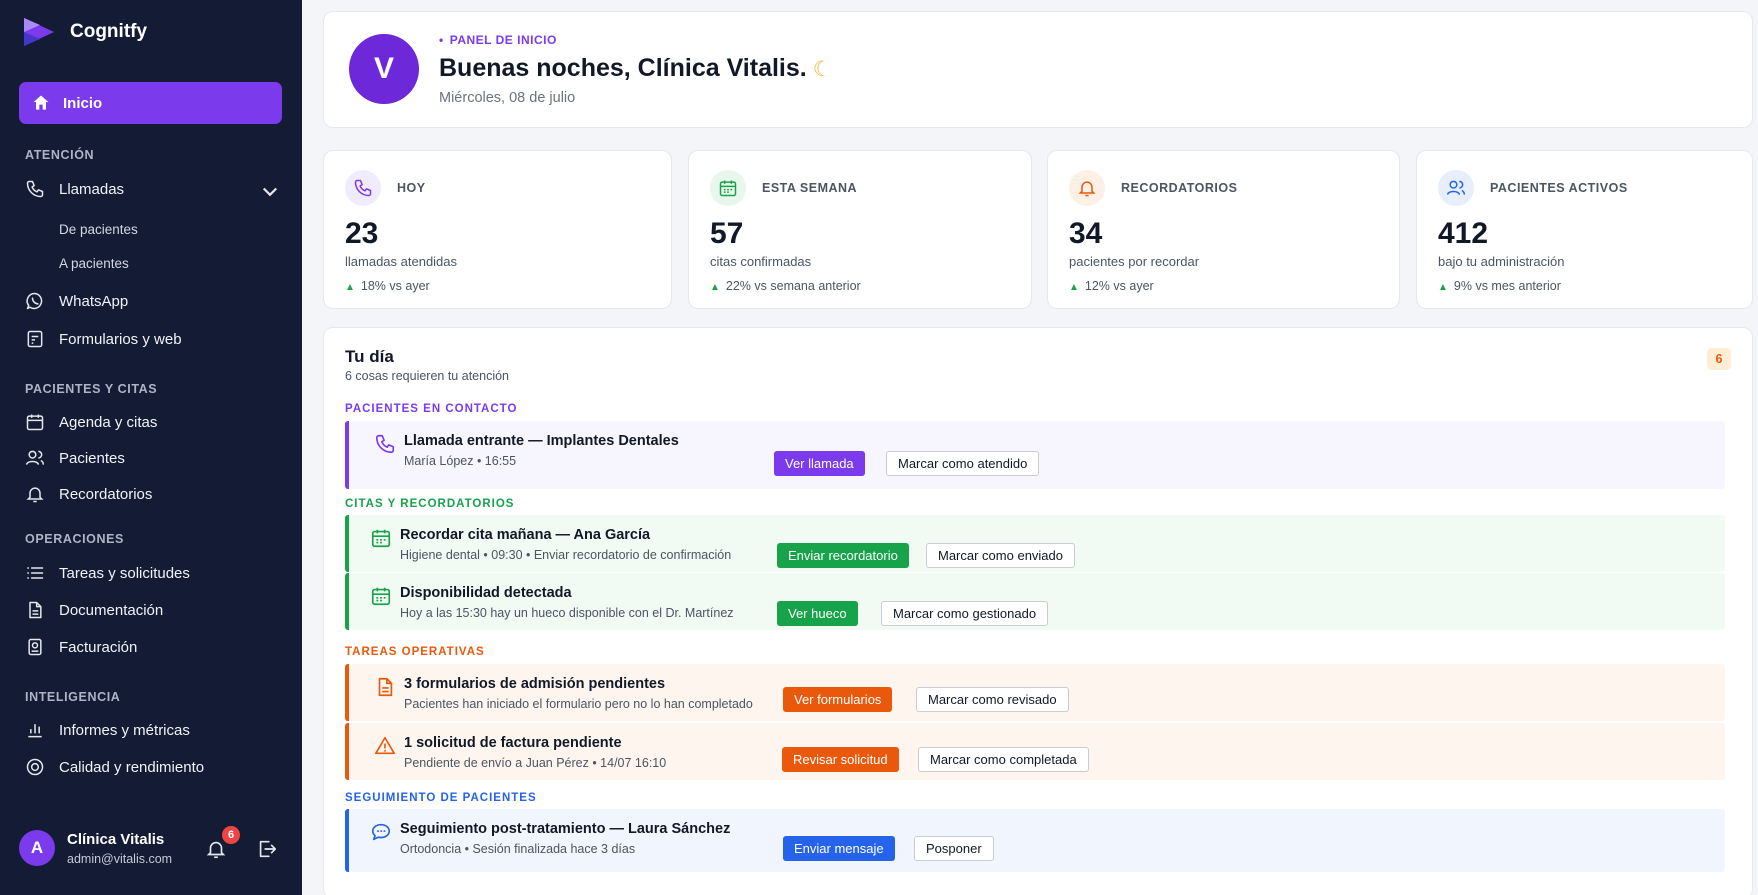 The width and height of the screenshot is (1758, 895). What do you see at coordinates (430, 504) in the screenshot?
I see `group-label-citas: CITAS Y RECORDATORIOS` at bounding box center [430, 504].